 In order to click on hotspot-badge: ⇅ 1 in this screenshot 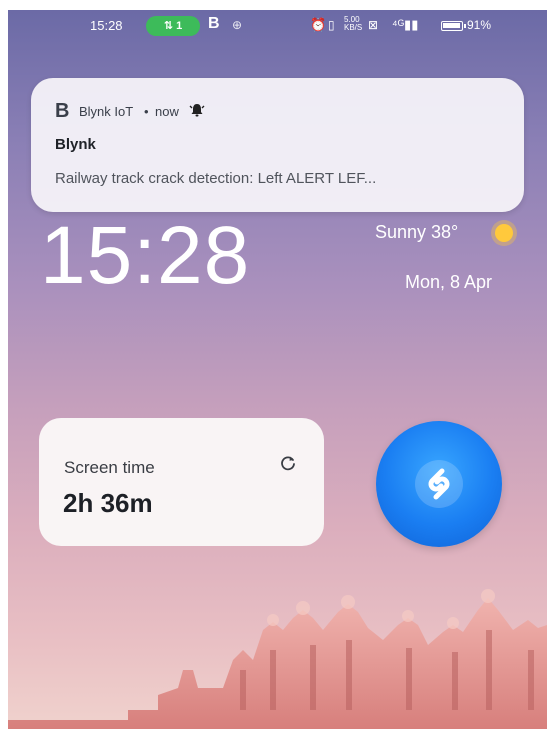, I will do `click(173, 26)`.